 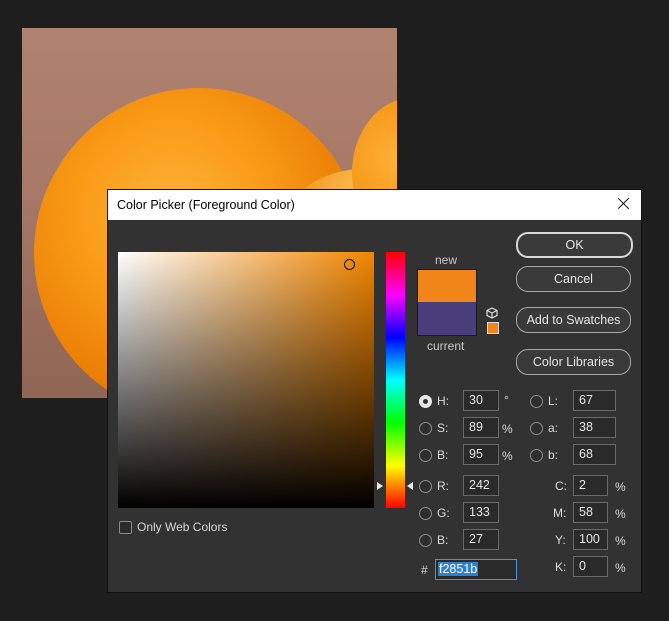 I want to click on cancel-button: Cancel, so click(x=573, y=279).